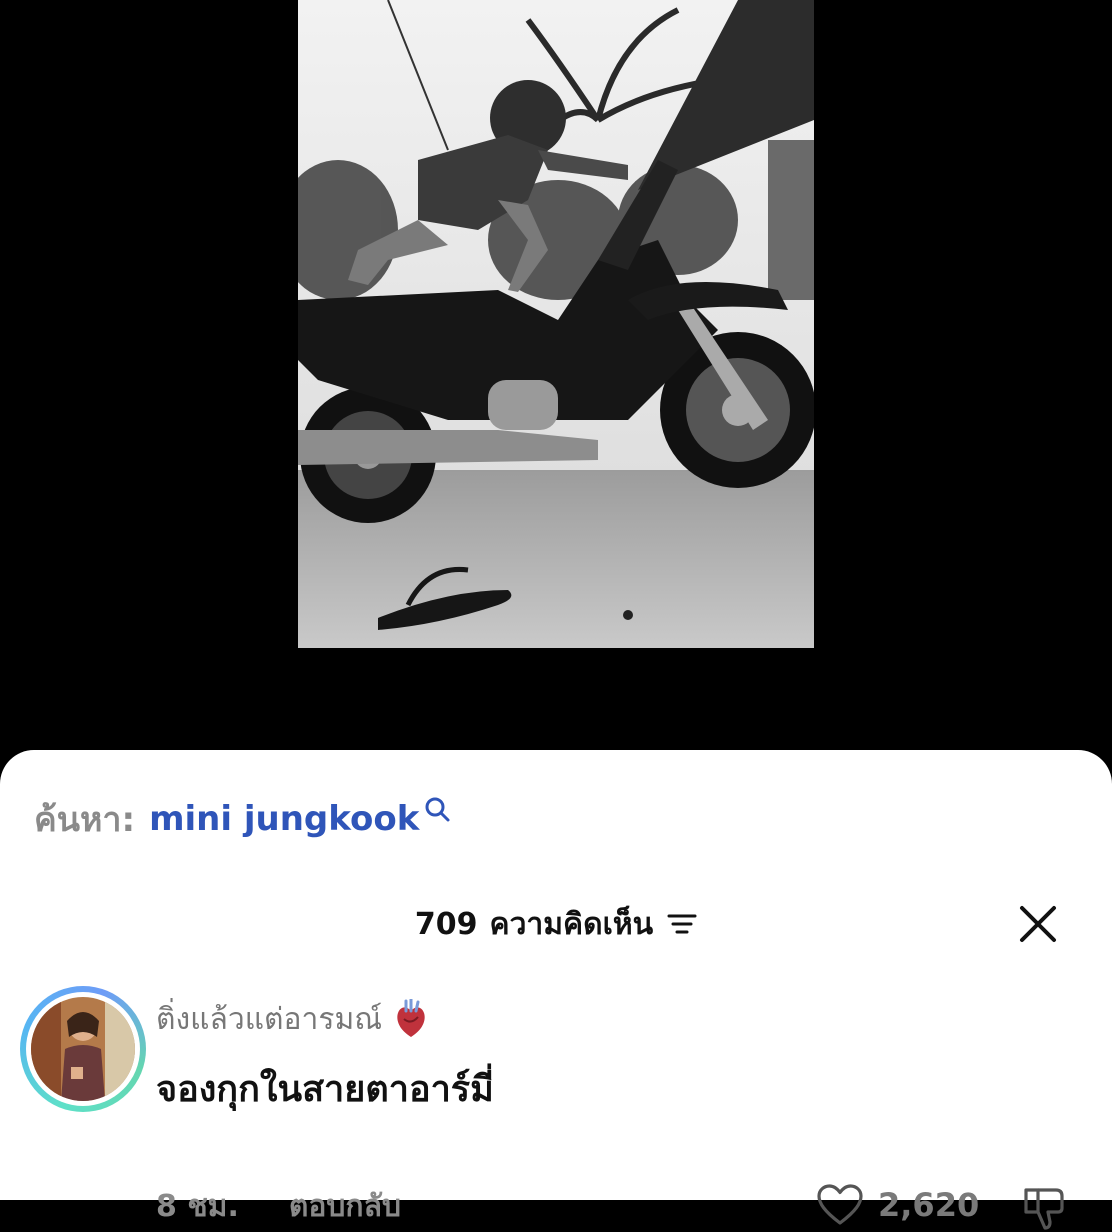 The width and height of the screenshot is (1112, 1232). I want to click on comment-count: 709 ความคิดเห็น, so click(556, 924).